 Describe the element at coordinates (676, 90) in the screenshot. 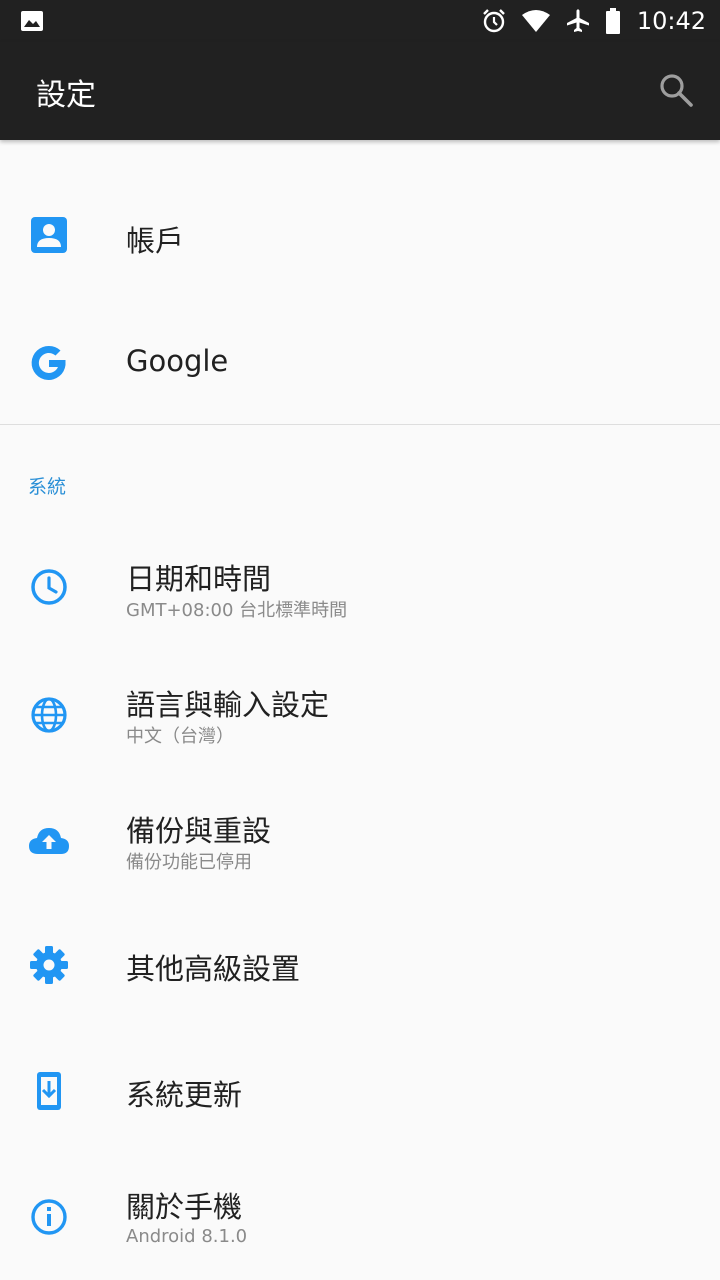

I see `search-icon` at that location.